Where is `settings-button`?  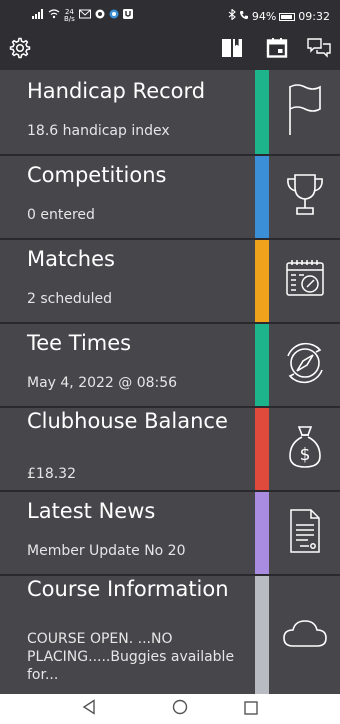 settings-button is located at coordinates (20, 50).